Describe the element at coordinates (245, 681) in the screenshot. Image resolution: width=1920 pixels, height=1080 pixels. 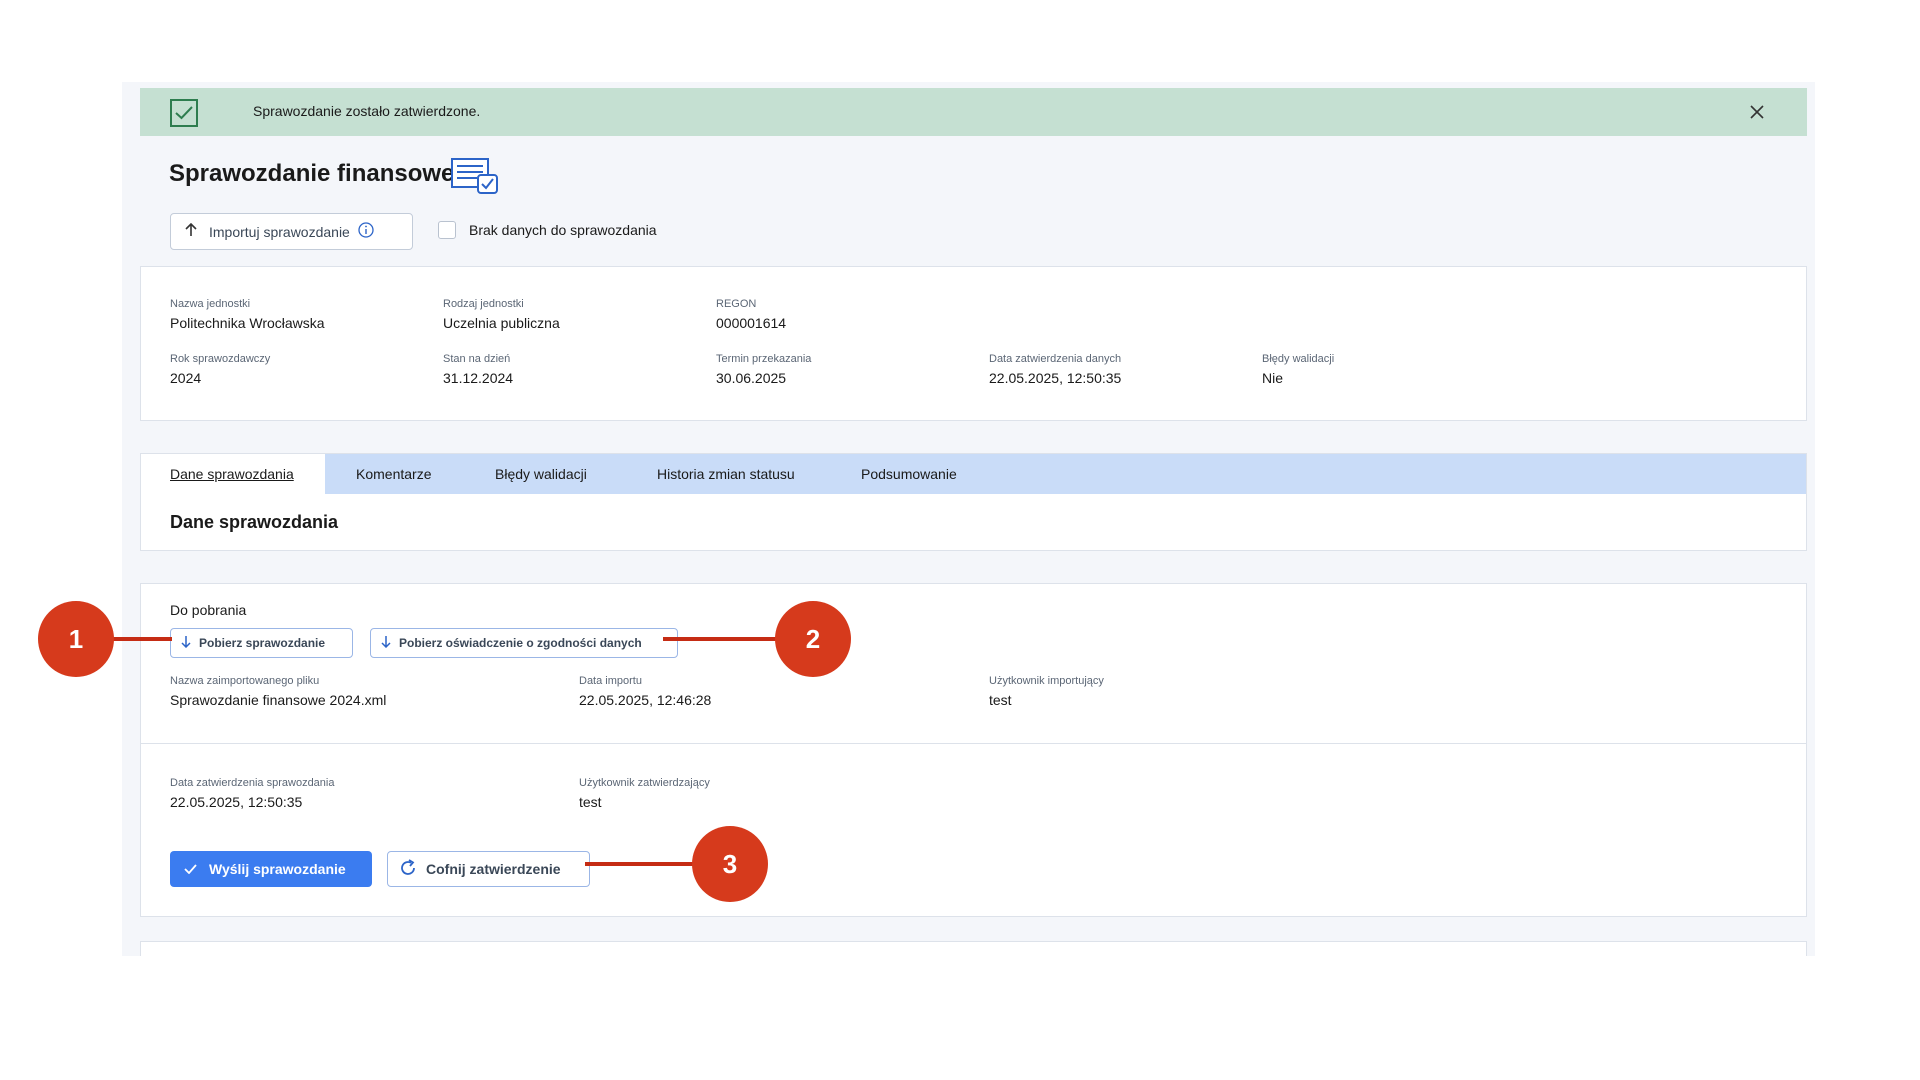
I see `field-label: Nazwa zaimportowanego pliku` at that location.